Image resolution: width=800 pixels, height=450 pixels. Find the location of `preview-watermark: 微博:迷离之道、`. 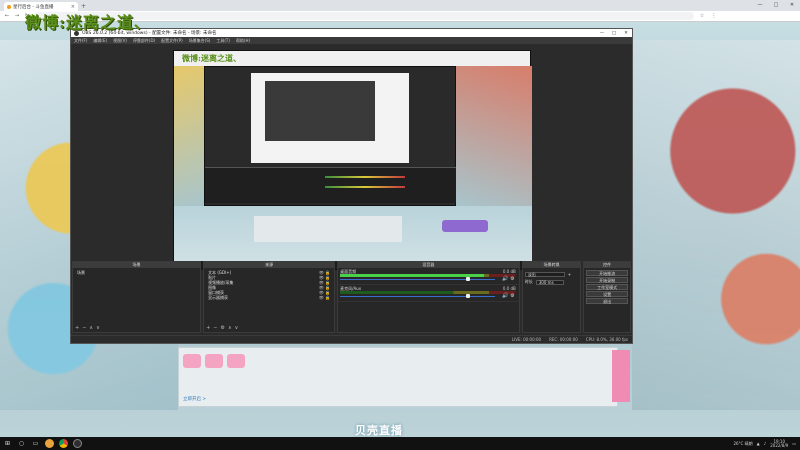

preview-watermark: 微博:迷离之道、 is located at coordinates (211, 58).